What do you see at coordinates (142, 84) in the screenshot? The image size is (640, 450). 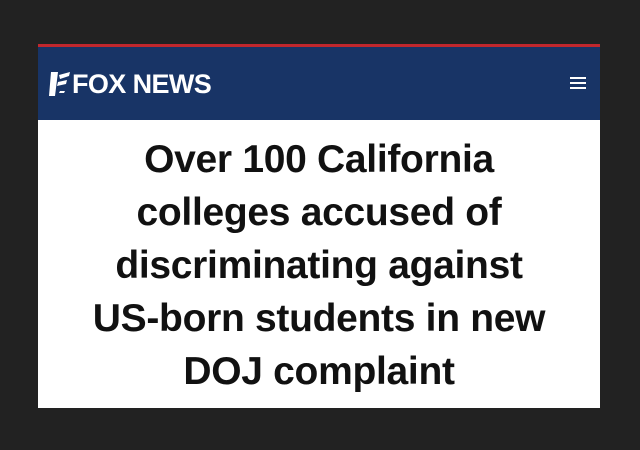 I see `fox-news-wordmark: FOX NEWS` at bounding box center [142, 84].